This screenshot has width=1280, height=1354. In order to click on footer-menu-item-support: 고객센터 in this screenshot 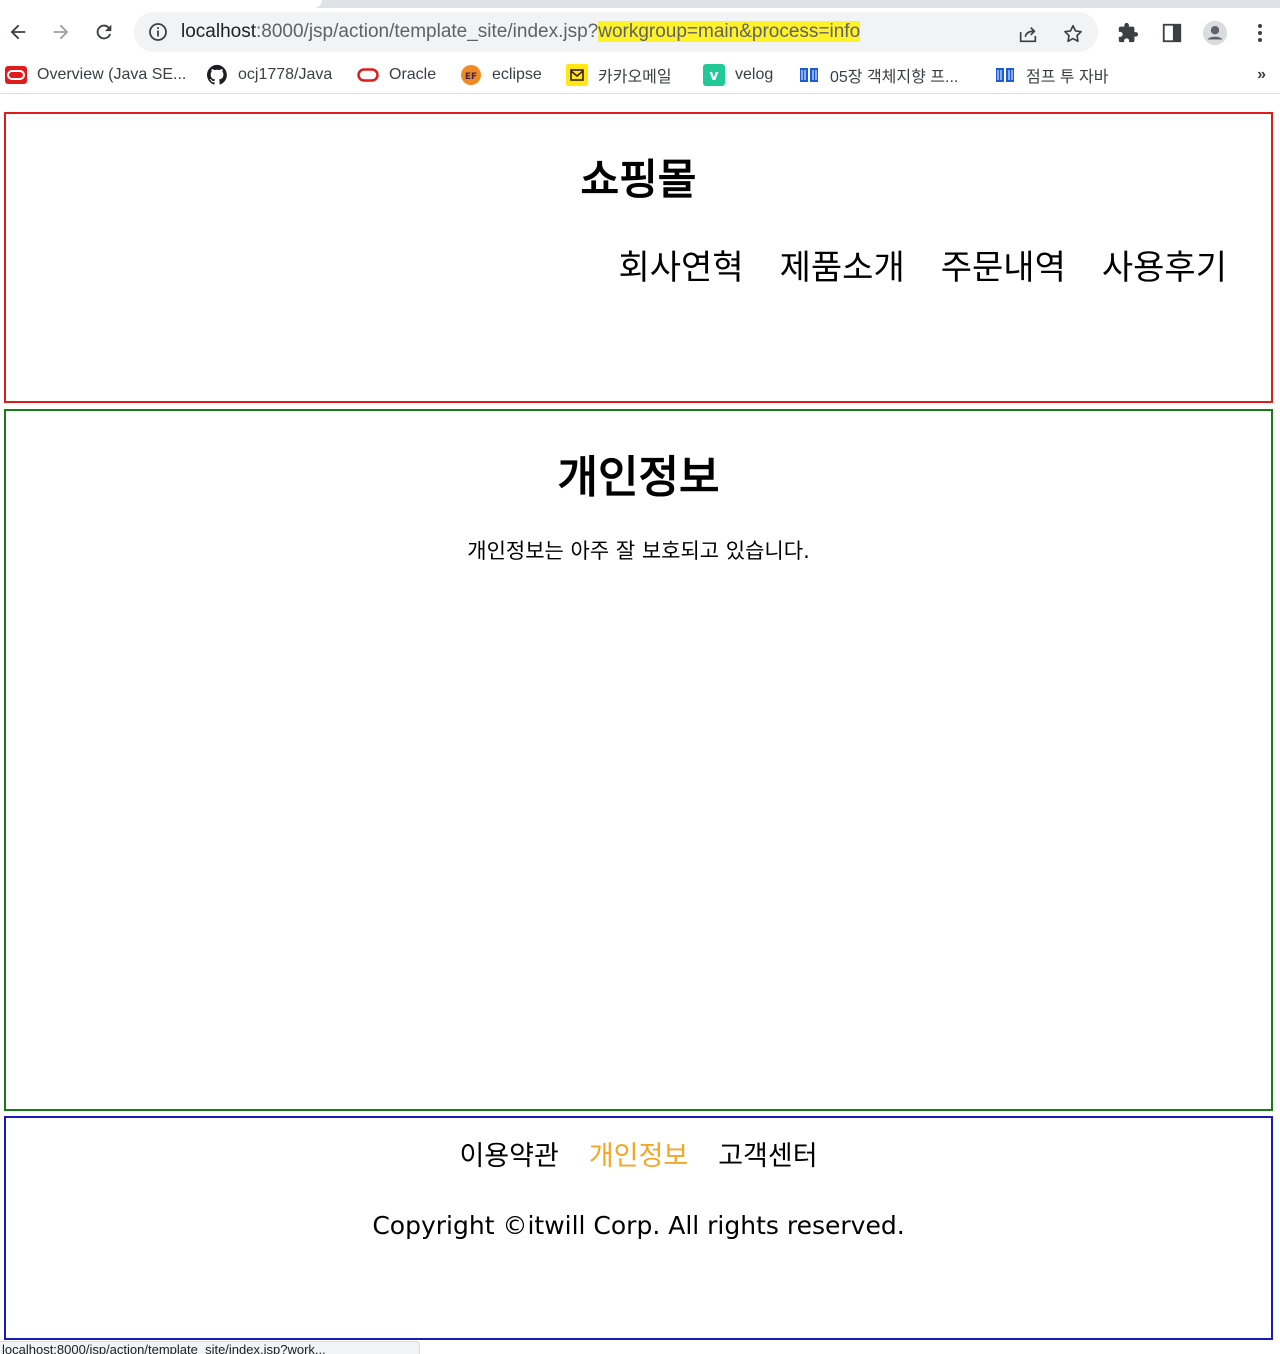, I will do `click(767, 1157)`.